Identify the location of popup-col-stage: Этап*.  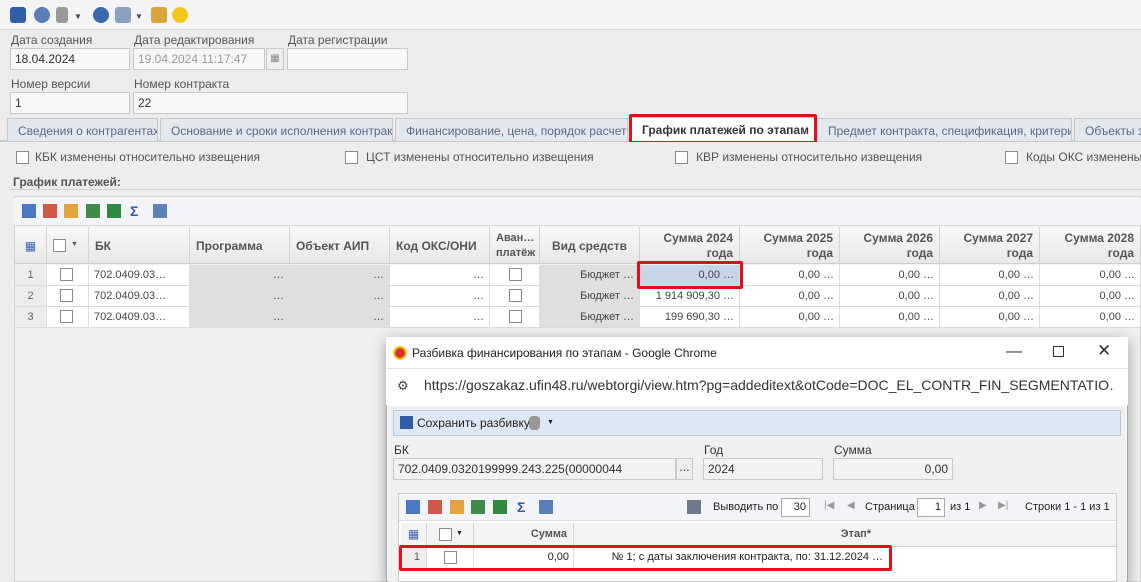
(845, 535).